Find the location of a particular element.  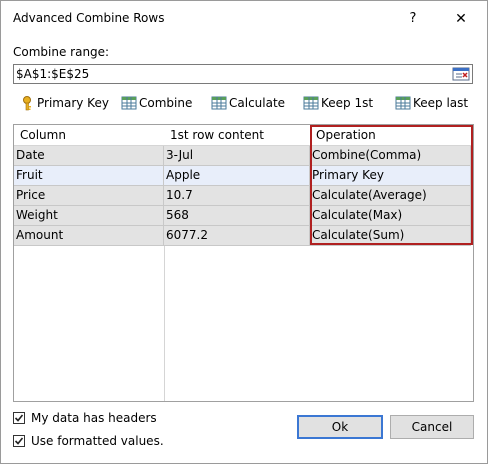

cancel-button: Cancel is located at coordinates (432, 427).